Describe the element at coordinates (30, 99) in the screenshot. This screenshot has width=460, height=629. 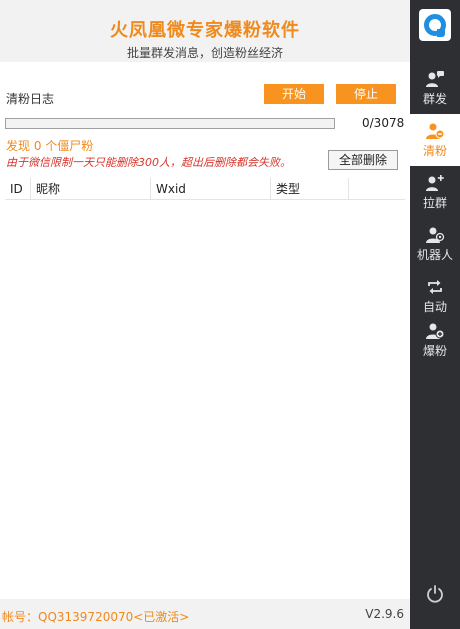
I see `log-label: 清粉日志` at that location.